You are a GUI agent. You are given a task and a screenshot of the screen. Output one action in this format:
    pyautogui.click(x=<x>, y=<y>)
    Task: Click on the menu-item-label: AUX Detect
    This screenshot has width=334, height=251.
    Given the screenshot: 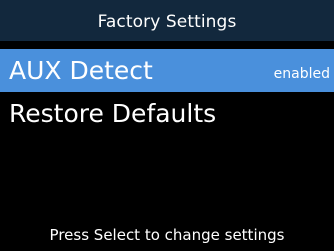 What is the action you would take?
    pyautogui.click(x=81, y=70)
    